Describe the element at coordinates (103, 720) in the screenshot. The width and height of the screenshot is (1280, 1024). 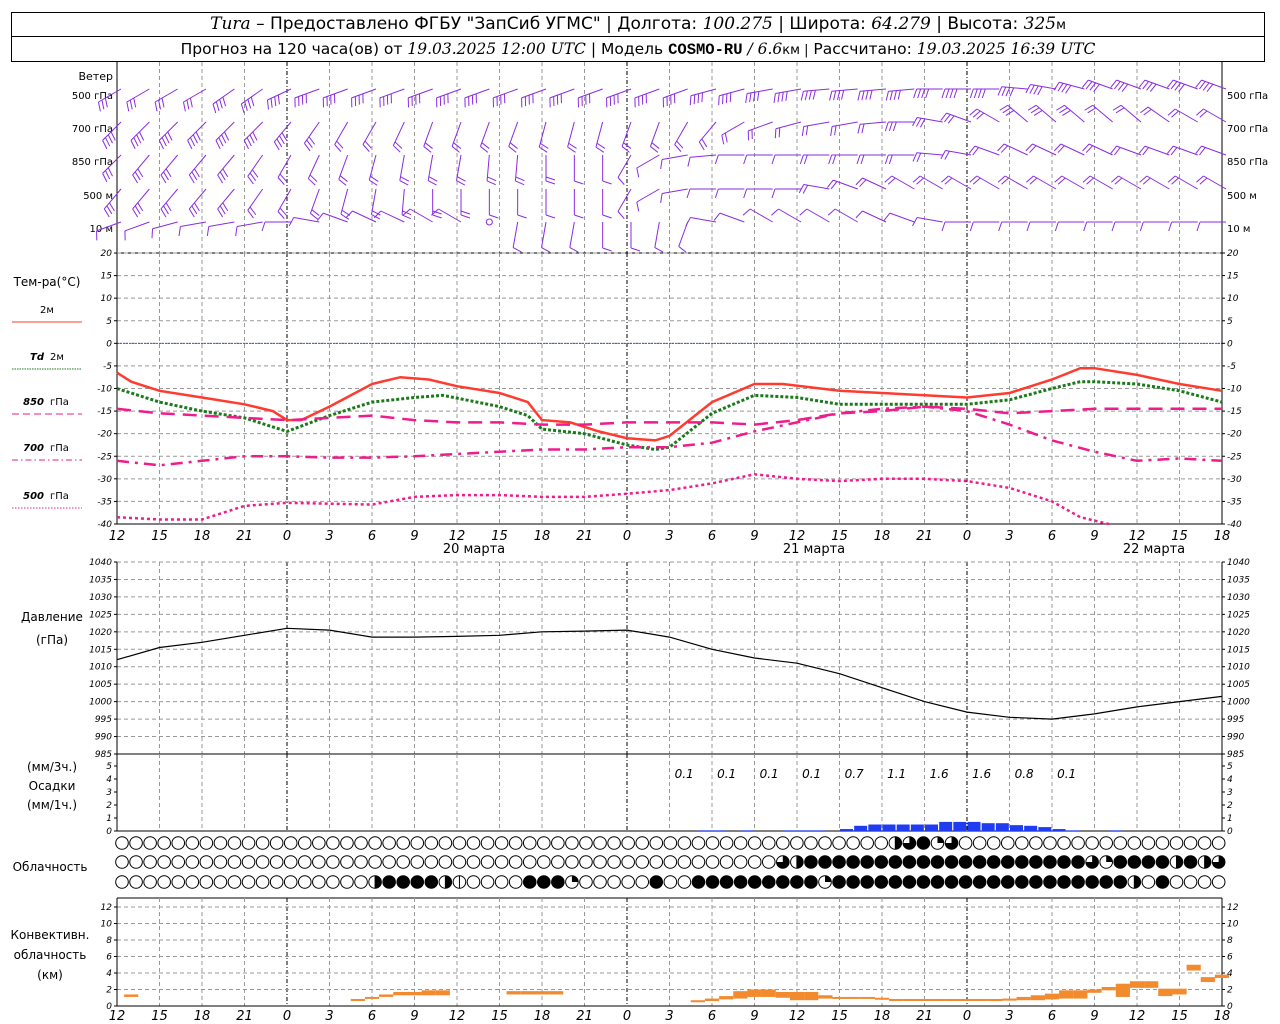
I see `pressure-tick-left: 995` at that location.